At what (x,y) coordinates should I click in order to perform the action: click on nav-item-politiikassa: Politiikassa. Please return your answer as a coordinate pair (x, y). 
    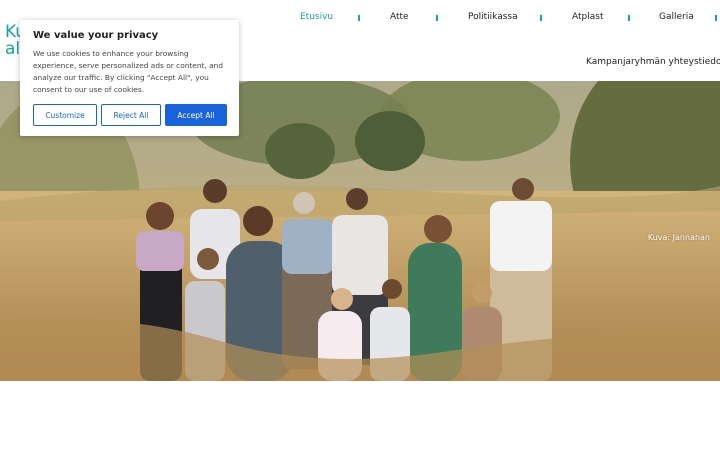
    Looking at the image, I should click on (504, 17).